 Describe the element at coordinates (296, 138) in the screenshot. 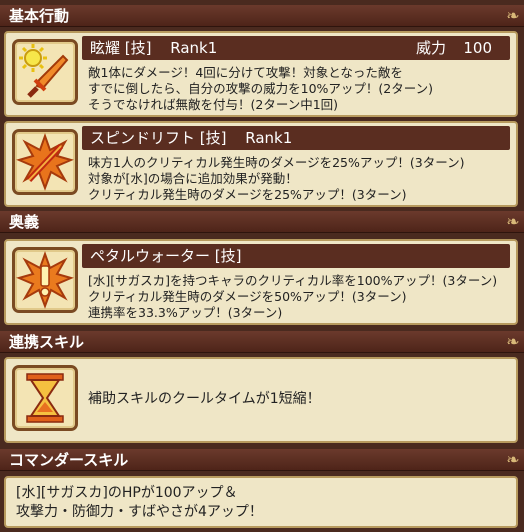

I see `skill-title-bar: スピンドリフト [技] Rank1` at that location.